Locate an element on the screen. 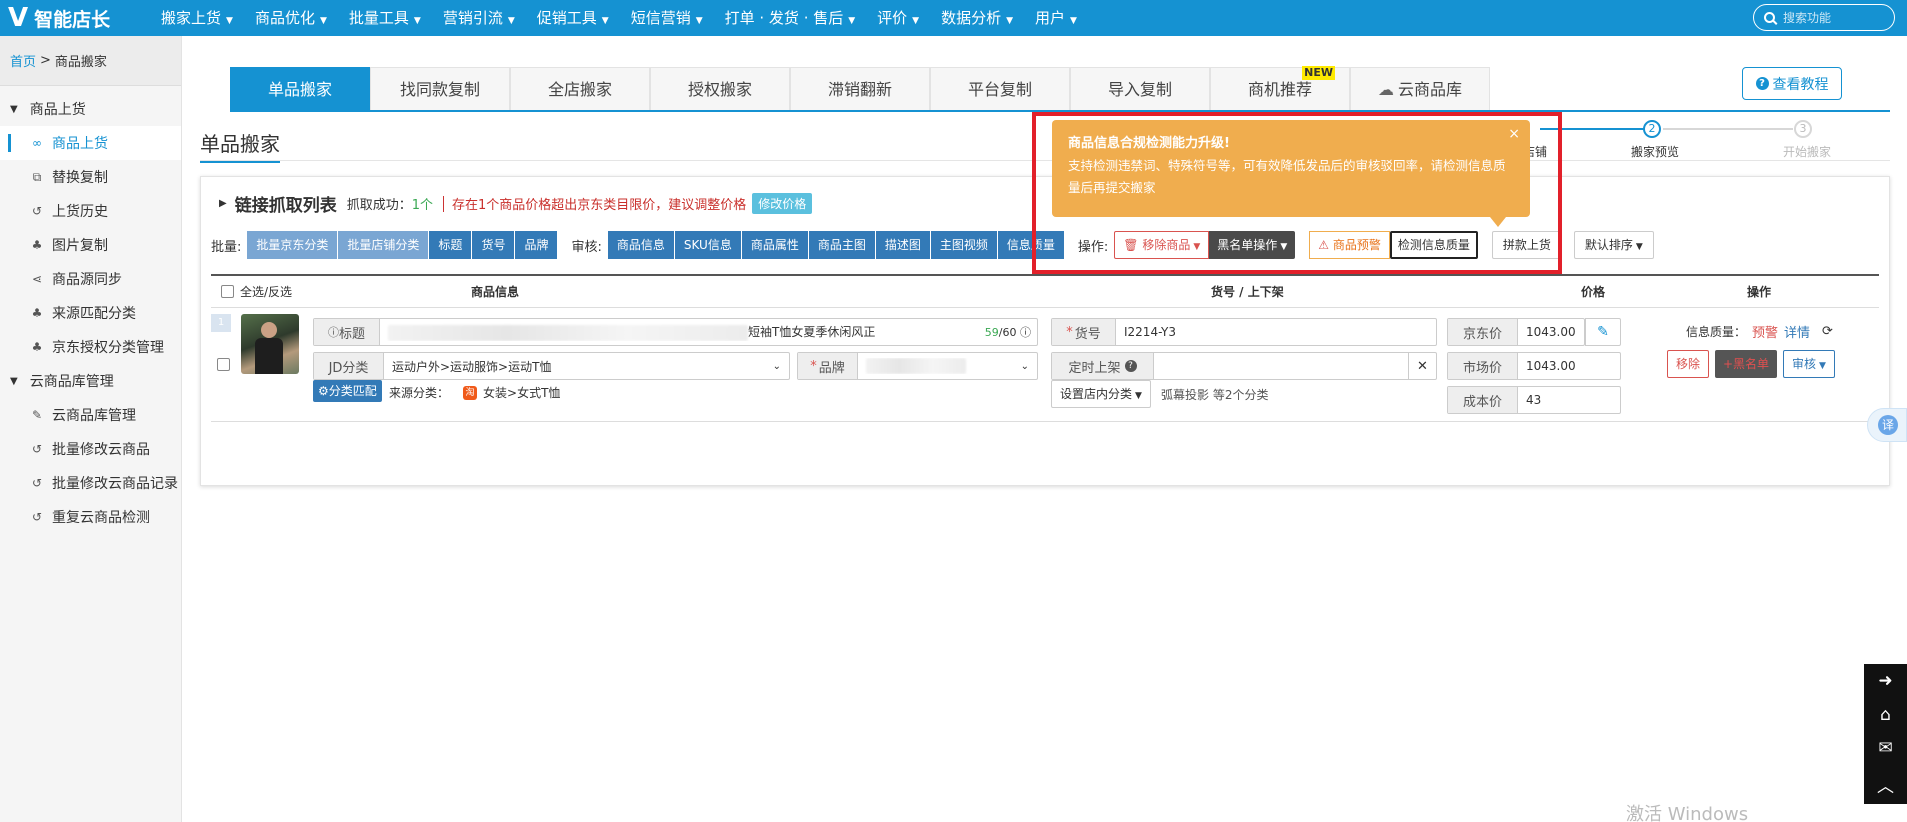 The height and width of the screenshot is (822, 1907). audit-main-image-button: 商品主图 is located at coordinates (842, 245).